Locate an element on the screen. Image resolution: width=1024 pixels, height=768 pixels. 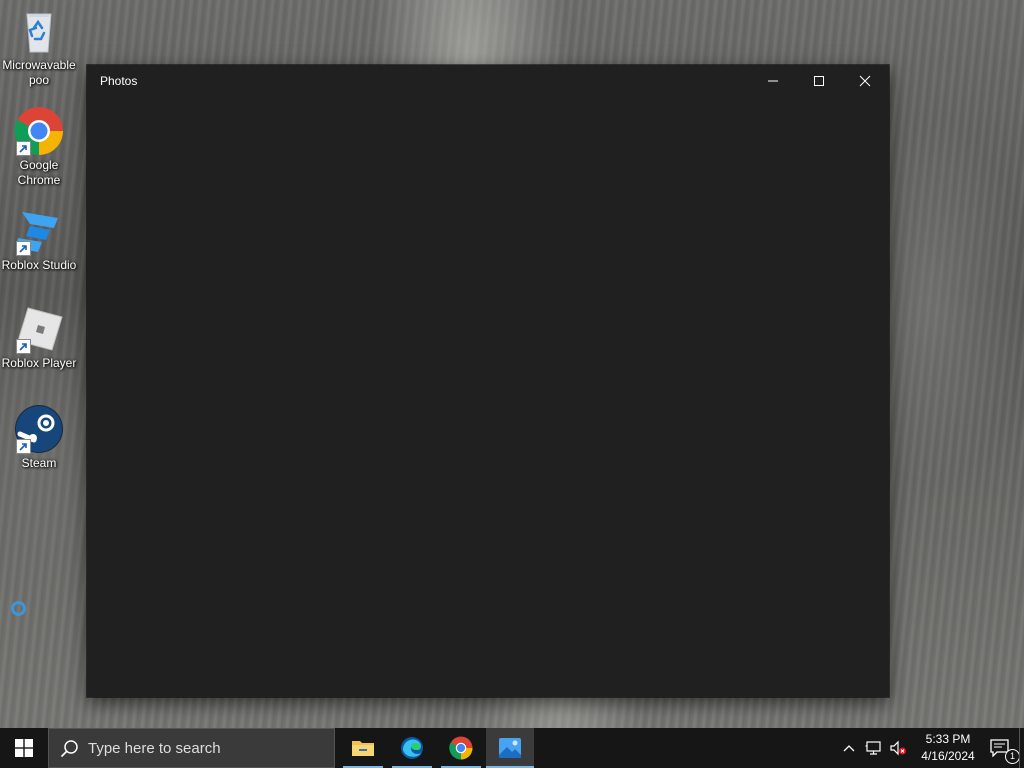
edge-icon is located at coordinates (412, 748).